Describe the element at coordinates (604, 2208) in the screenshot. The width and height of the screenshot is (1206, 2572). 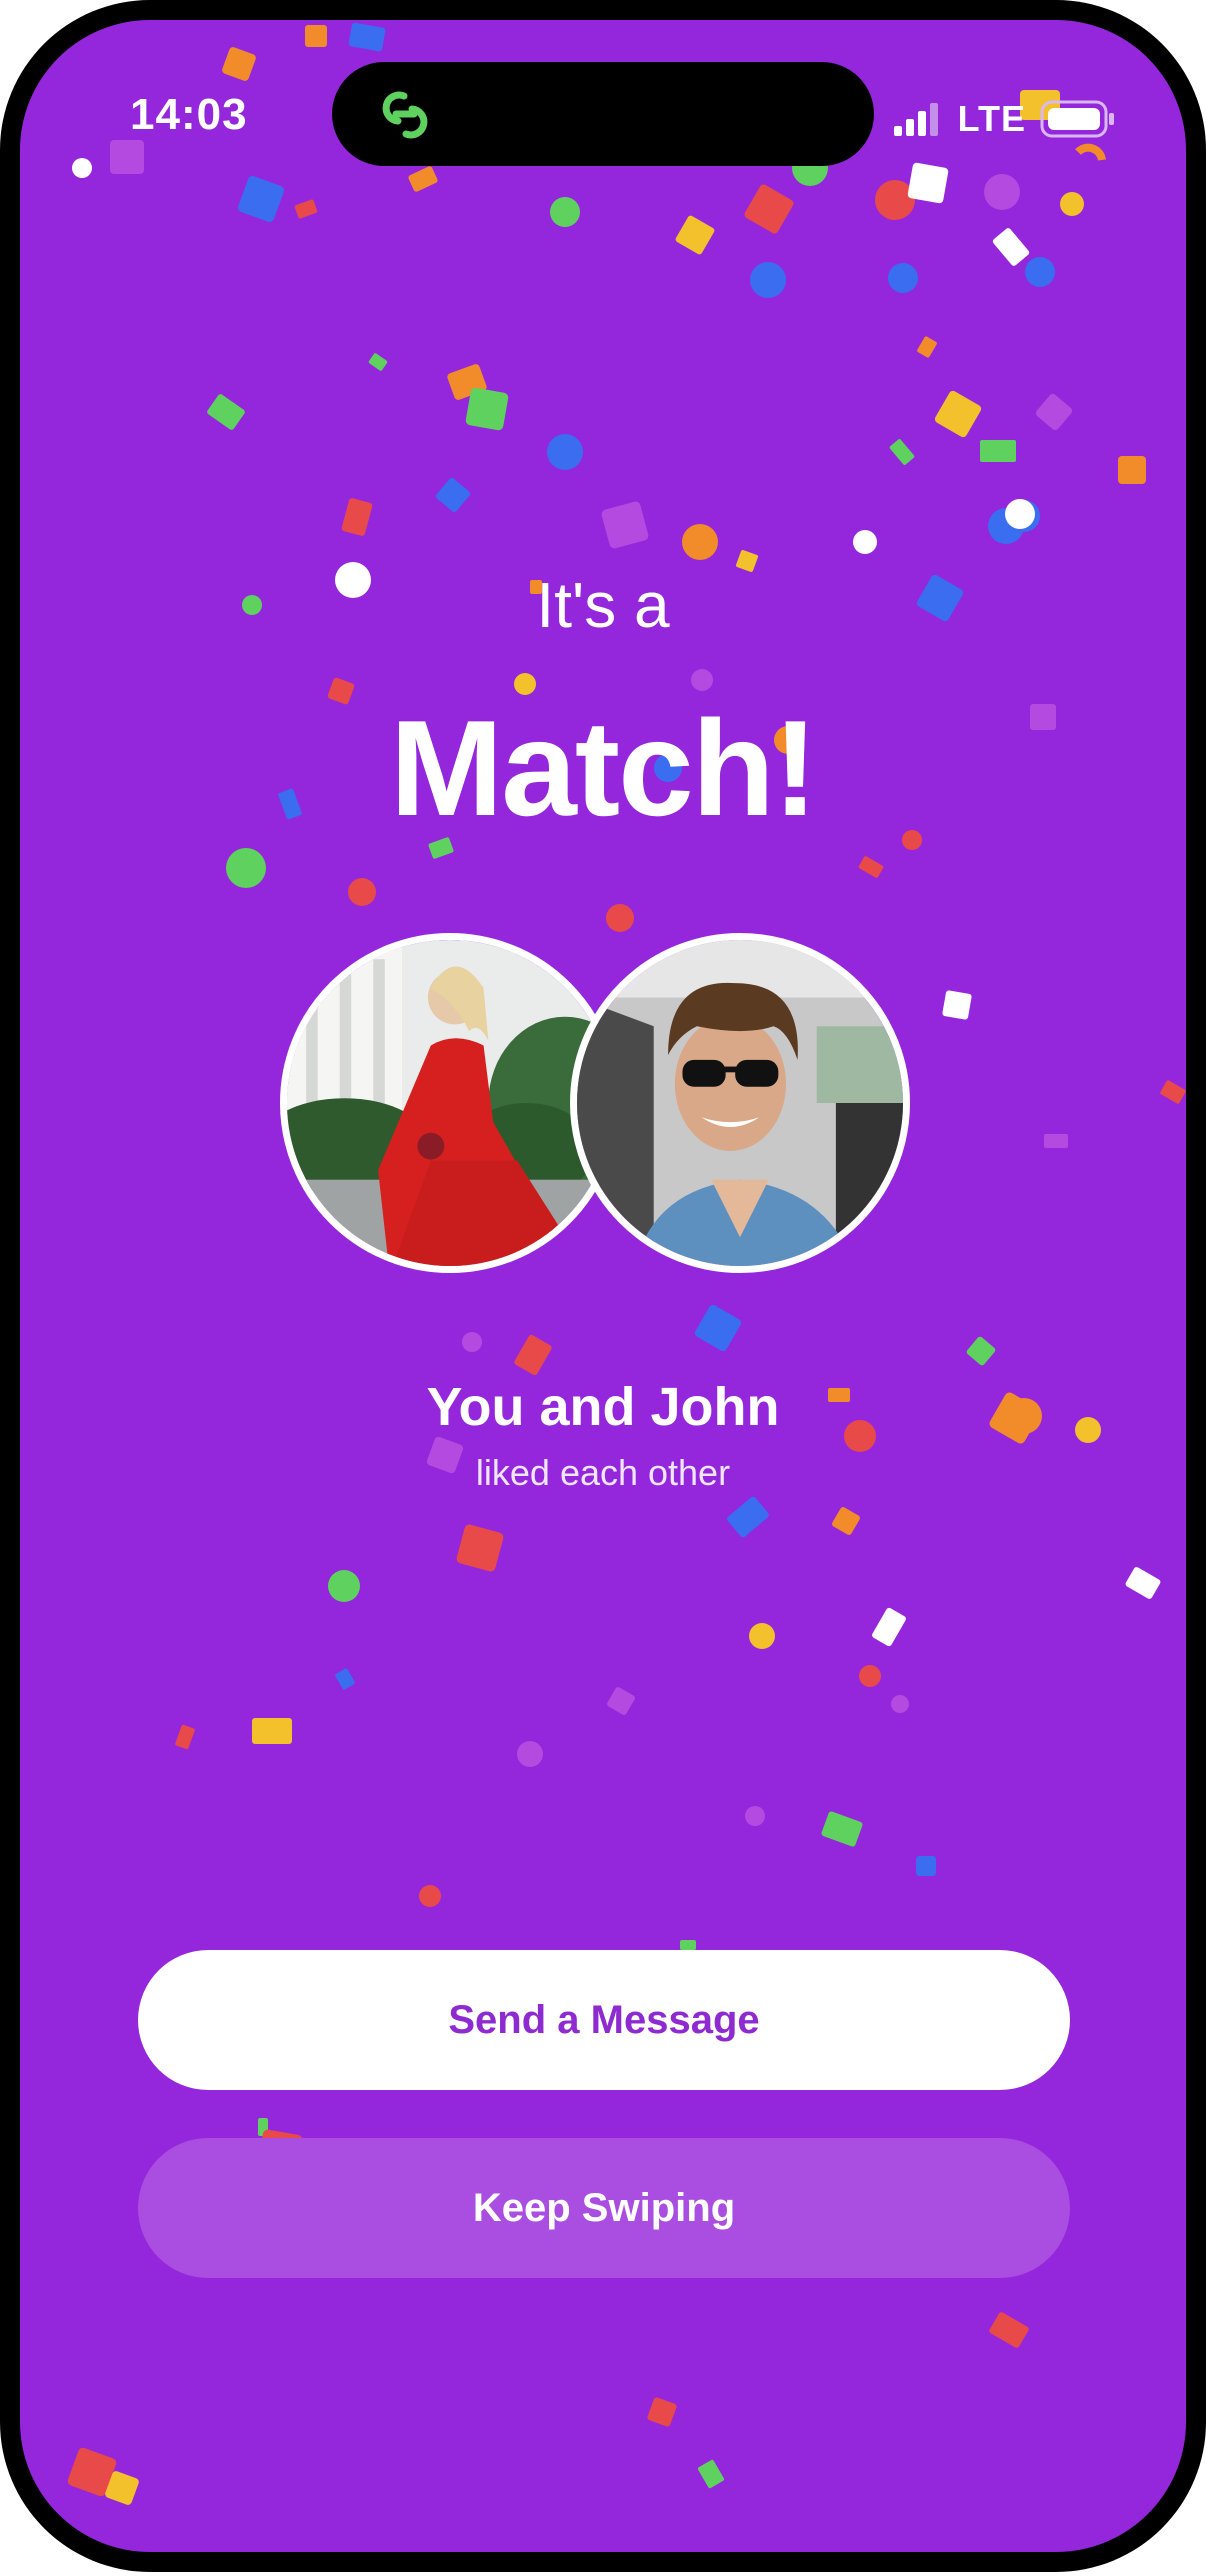
I see `keep-swiping-button: Keep Swiping` at that location.